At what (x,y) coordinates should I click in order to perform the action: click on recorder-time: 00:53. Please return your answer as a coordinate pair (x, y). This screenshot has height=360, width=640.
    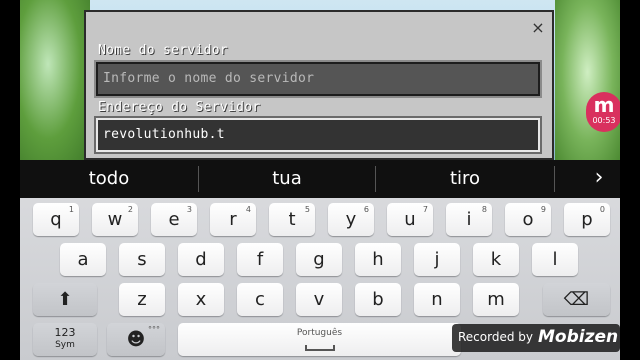
    Looking at the image, I should click on (604, 120).